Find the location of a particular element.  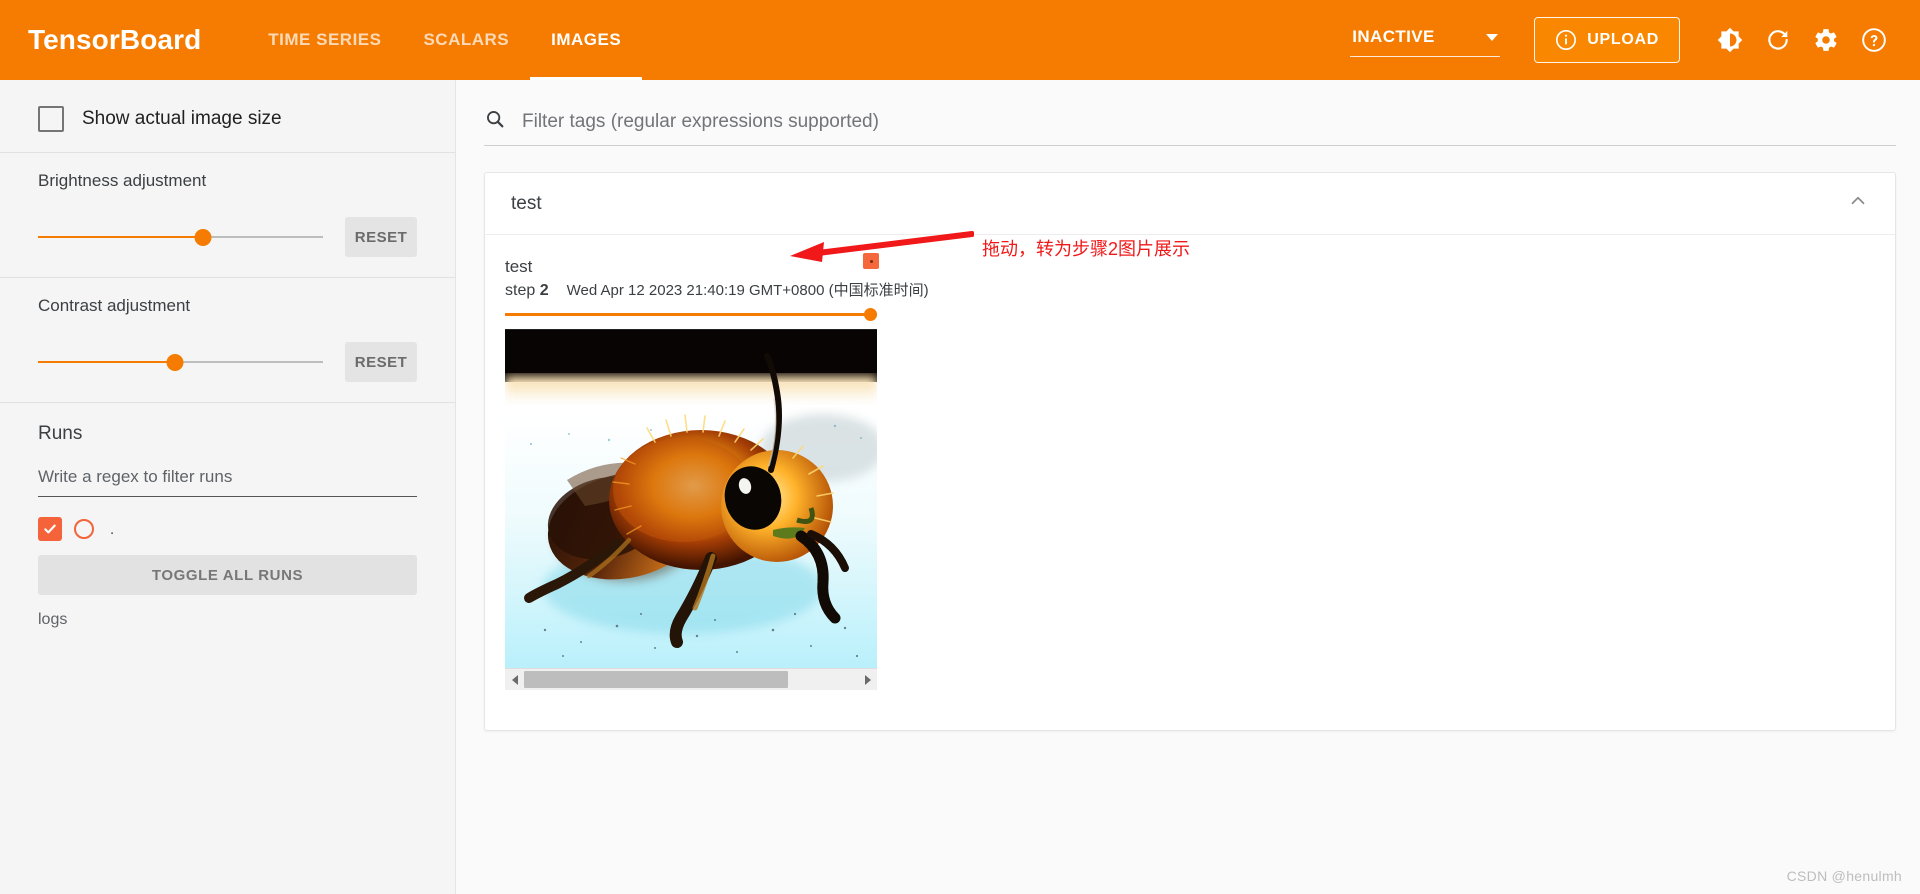

show-actual-image-size-checkbox: Show actual image size is located at coordinates (227, 115).